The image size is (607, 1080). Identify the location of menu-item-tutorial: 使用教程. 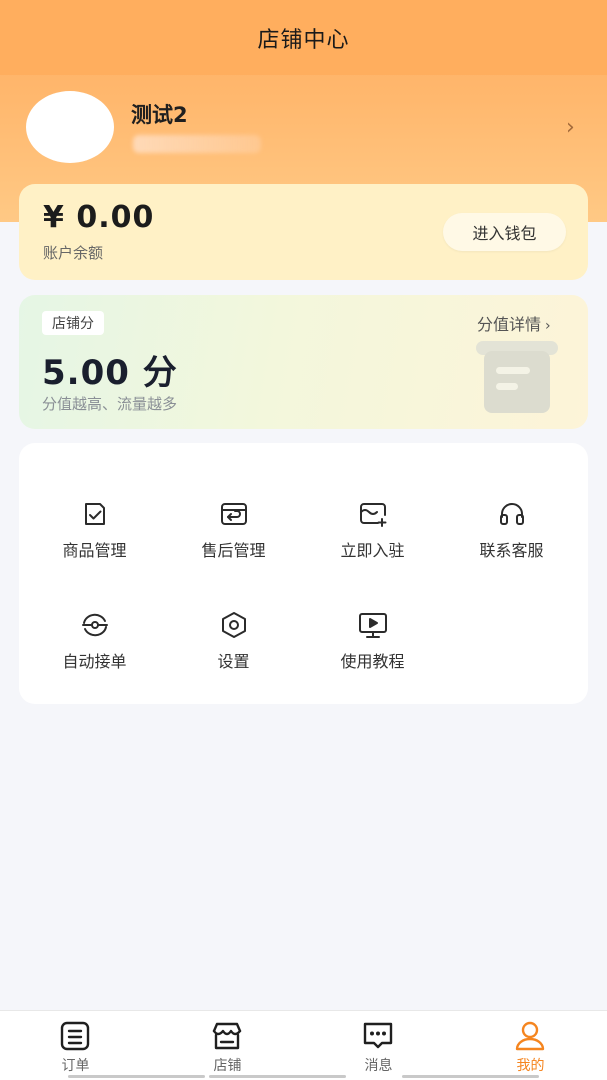
(372, 641).